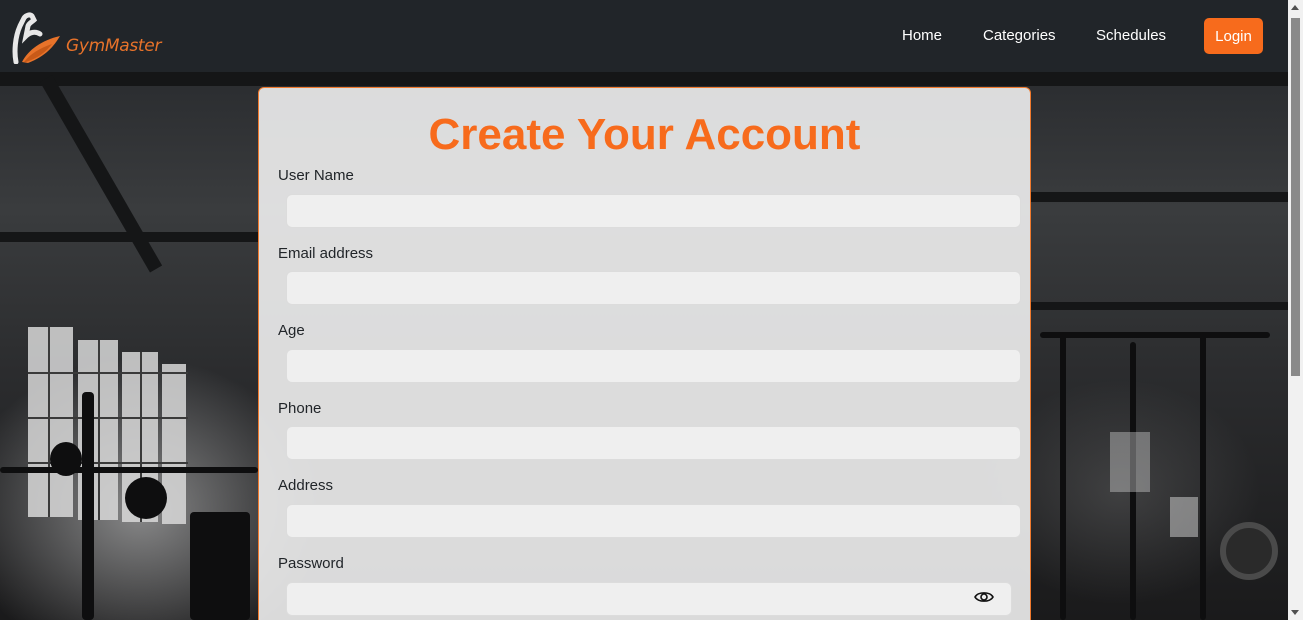 The image size is (1303, 620). What do you see at coordinates (644, 134) in the screenshot?
I see `page-title: Create Your Account` at bounding box center [644, 134].